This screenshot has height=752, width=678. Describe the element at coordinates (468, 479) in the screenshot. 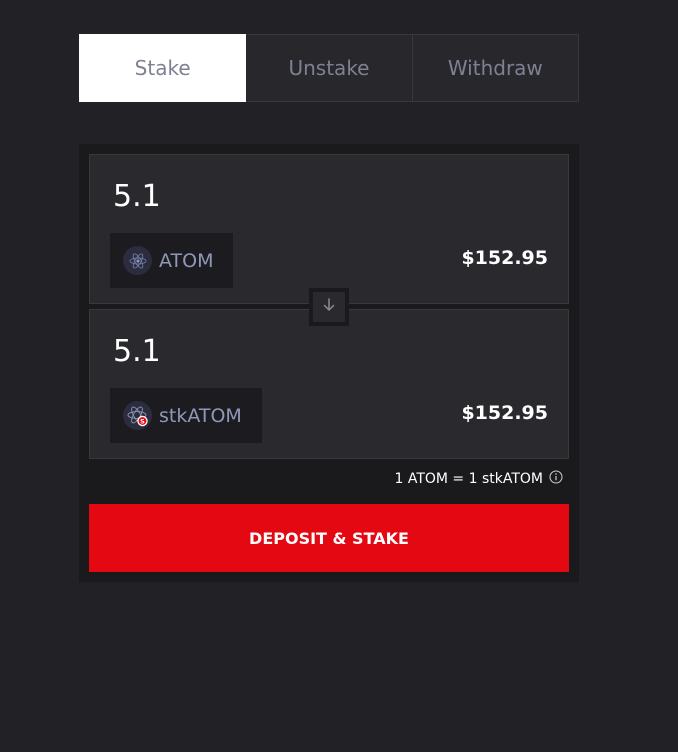

I see `exchange-rate-text: 1 ATOM = 1 stkATOM` at that location.